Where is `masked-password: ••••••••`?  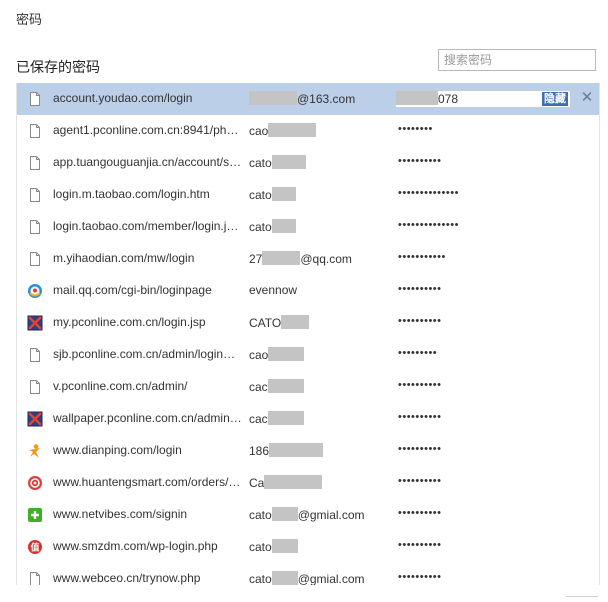 masked-password: •••••••• is located at coordinates (415, 129).